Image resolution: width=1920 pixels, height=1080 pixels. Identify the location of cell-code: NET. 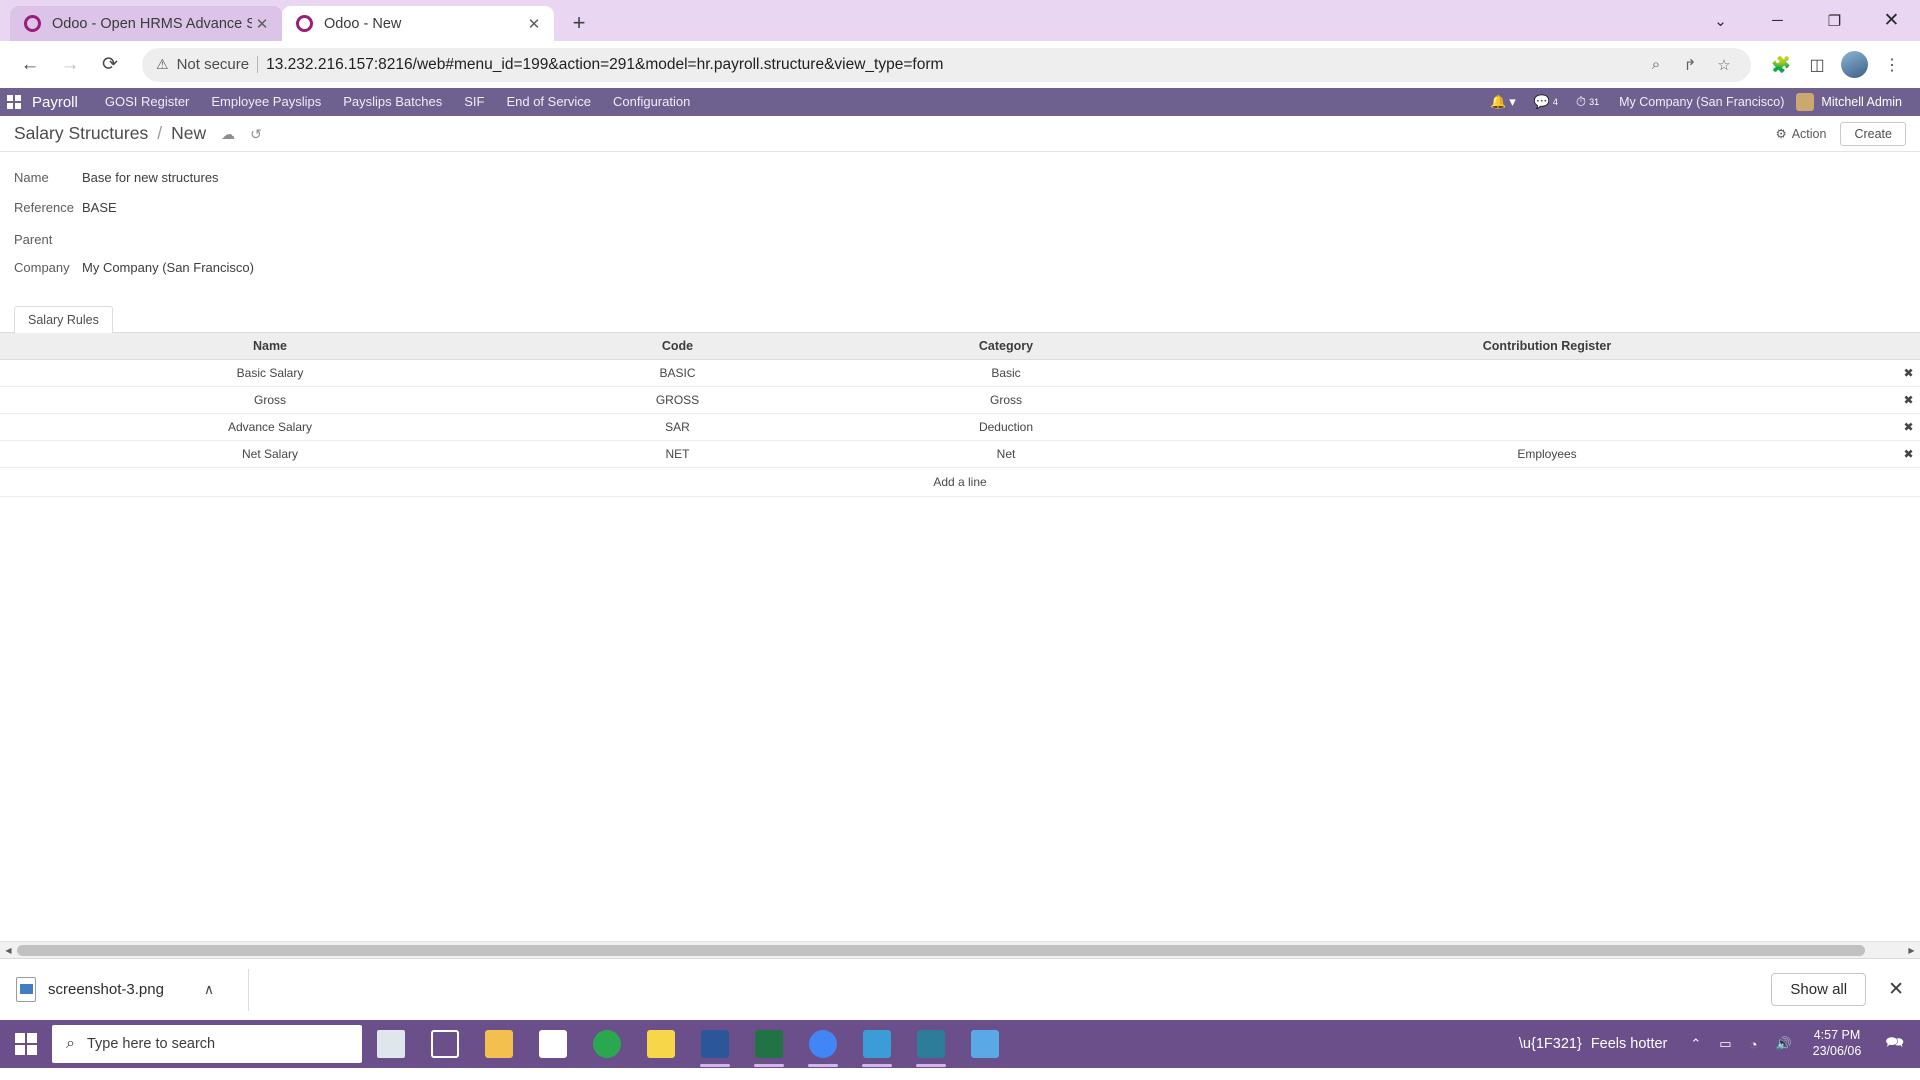
(677, 454).